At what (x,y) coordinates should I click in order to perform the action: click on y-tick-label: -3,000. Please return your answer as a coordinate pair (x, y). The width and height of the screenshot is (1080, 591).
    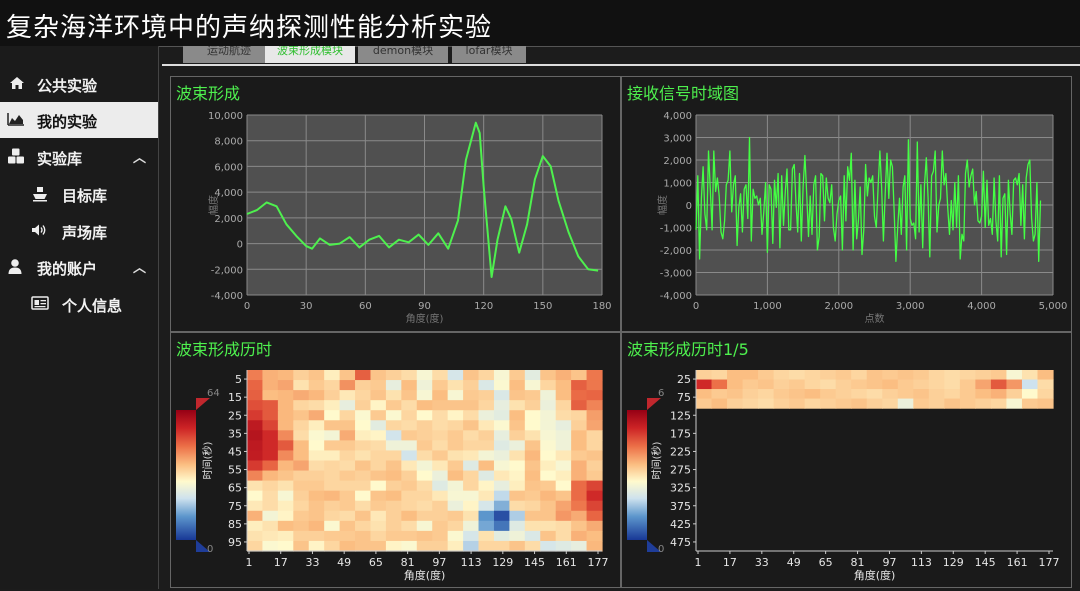
    Looking at the image, I should click on (676, 274).